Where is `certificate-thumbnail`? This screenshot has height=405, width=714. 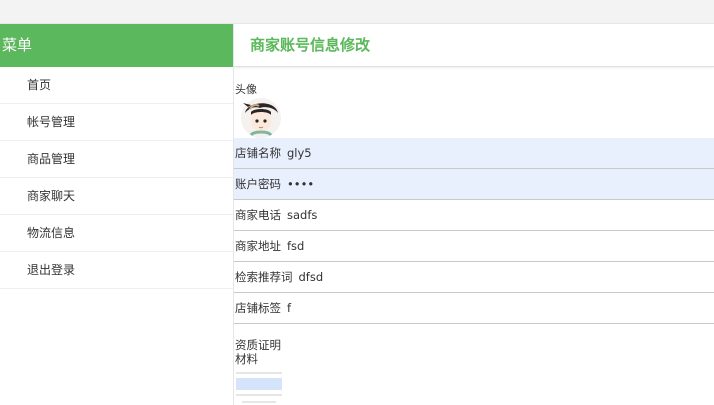 certificate-thumbnail is located at coordinates (259, 386).